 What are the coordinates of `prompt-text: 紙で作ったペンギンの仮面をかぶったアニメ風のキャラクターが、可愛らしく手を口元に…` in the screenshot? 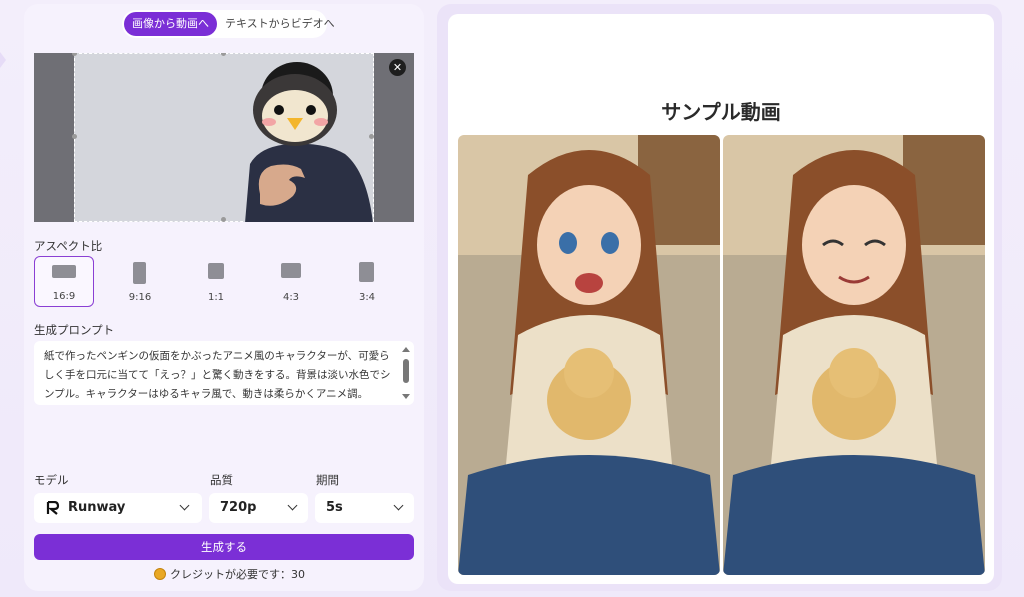 It's located at (217, 375).